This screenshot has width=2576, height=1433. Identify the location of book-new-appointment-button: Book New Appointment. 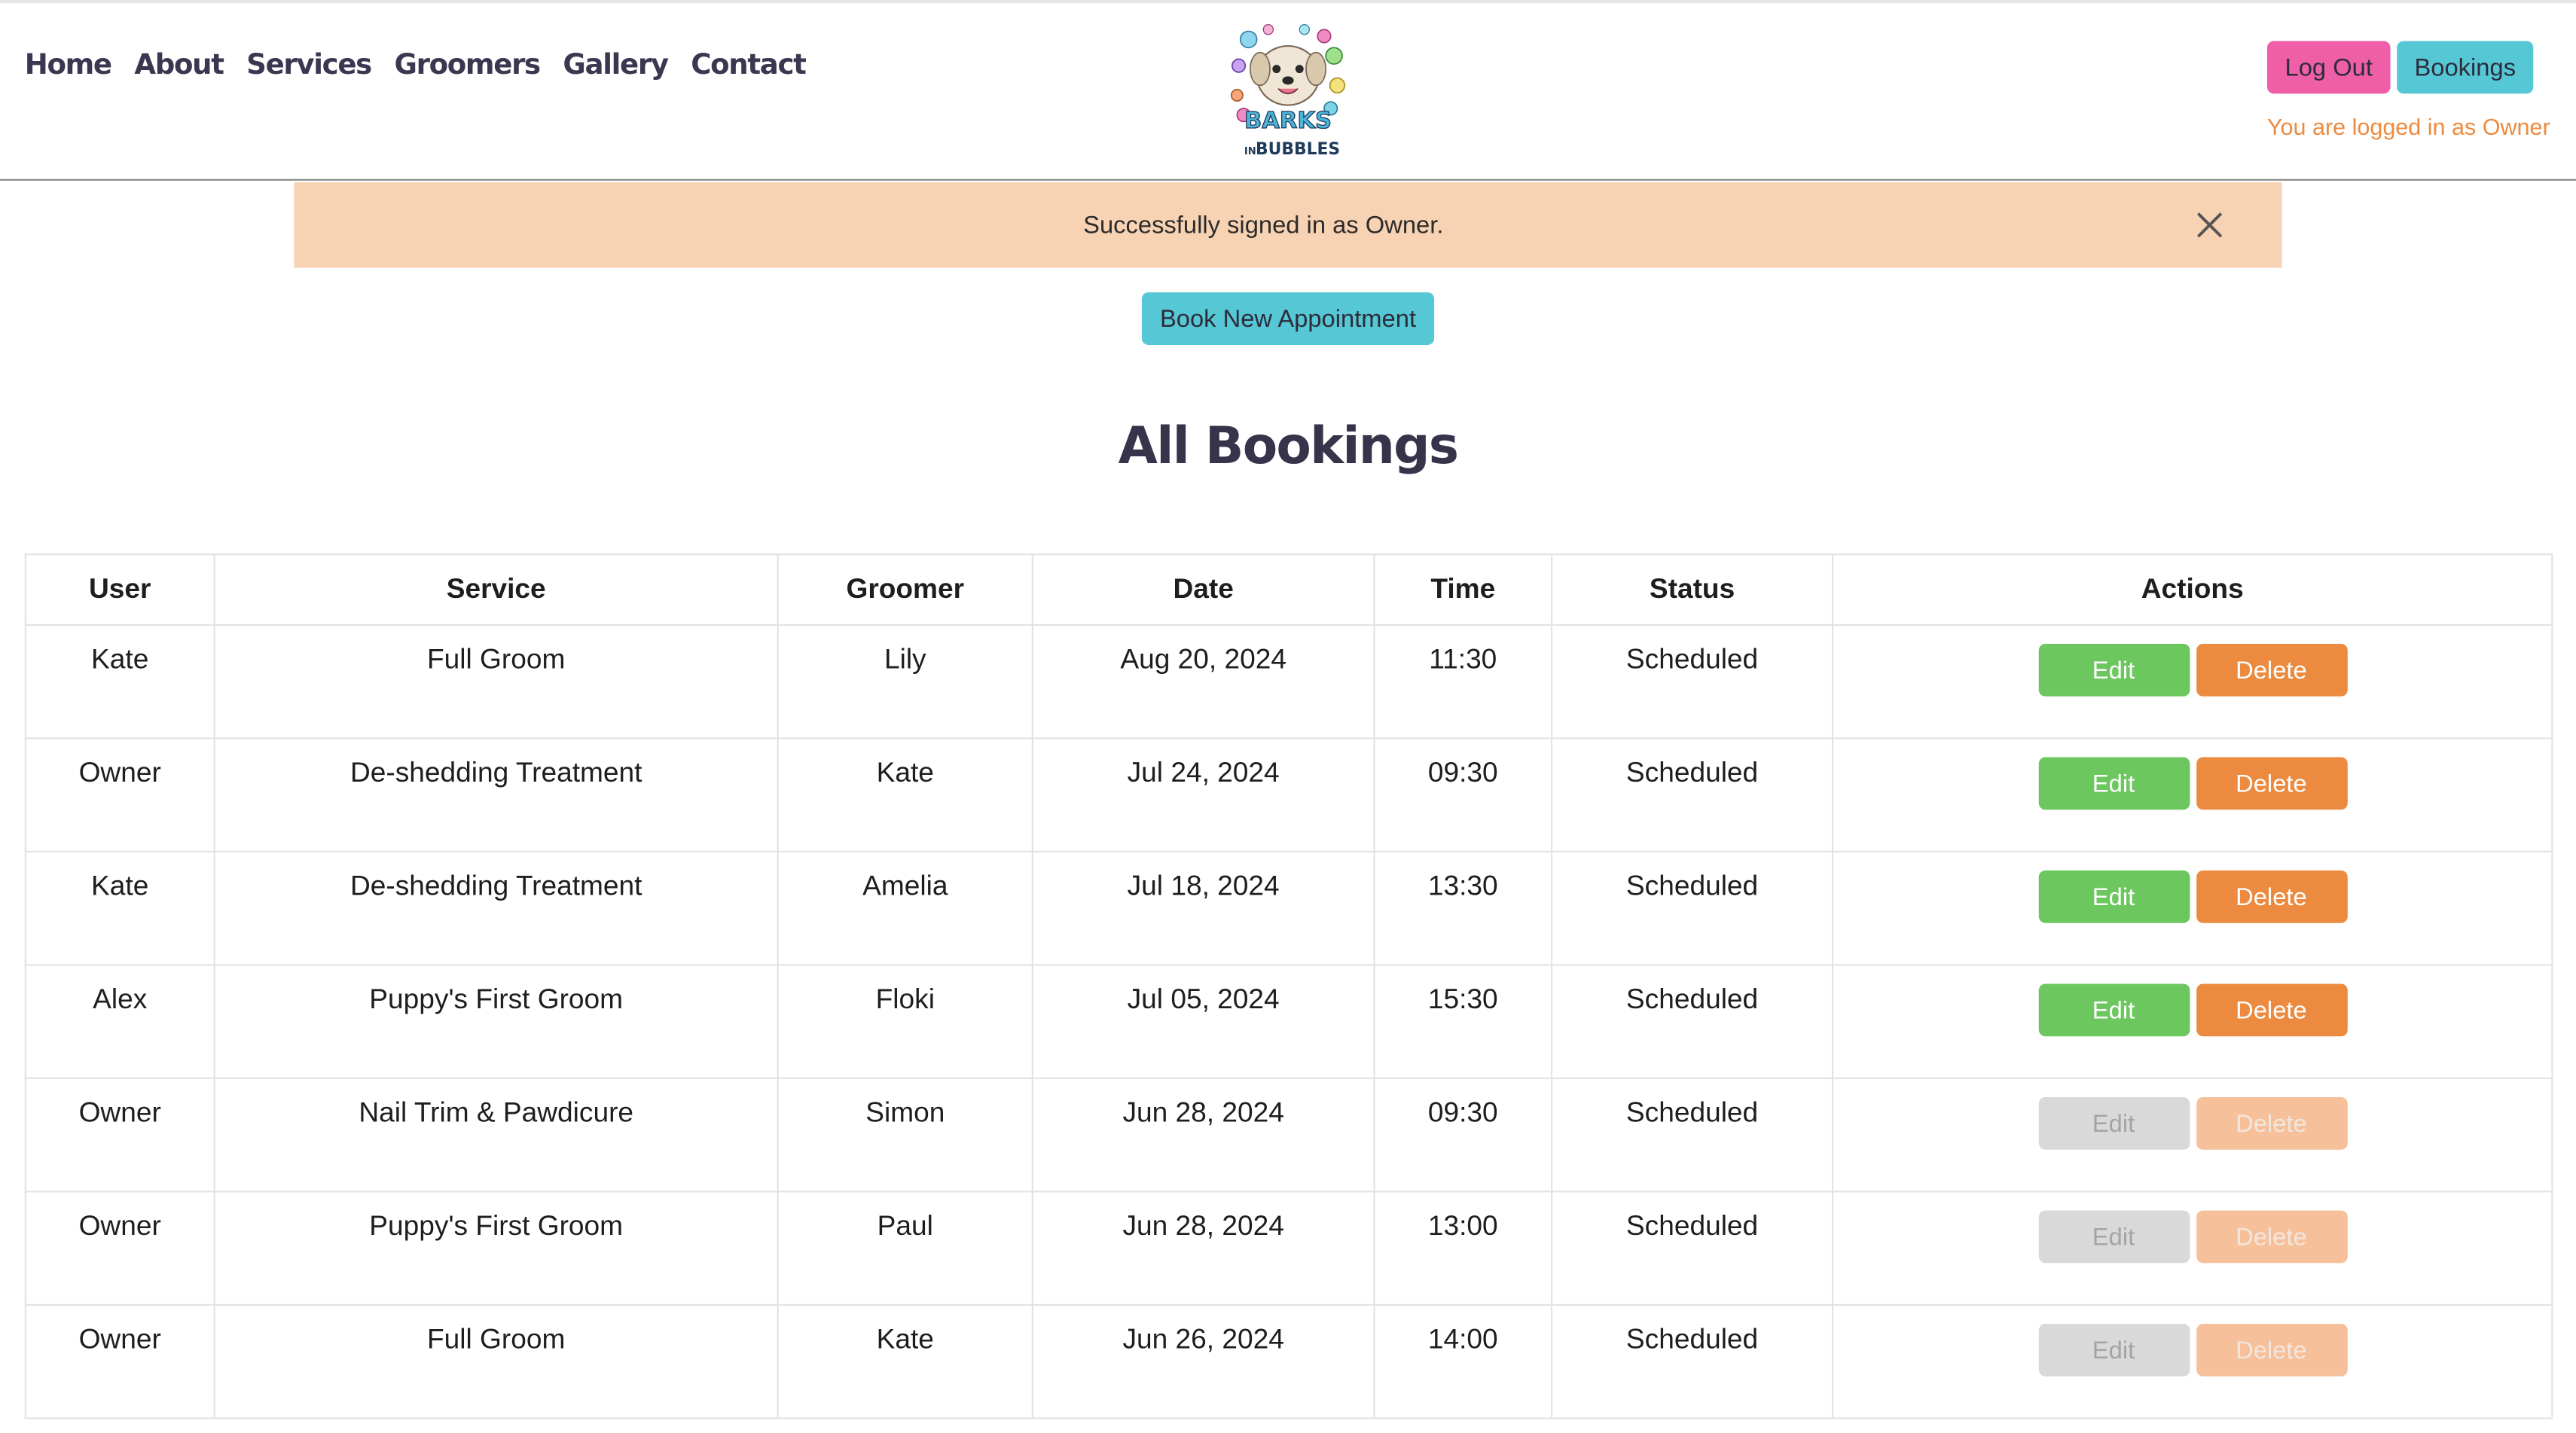
(1288, 319).